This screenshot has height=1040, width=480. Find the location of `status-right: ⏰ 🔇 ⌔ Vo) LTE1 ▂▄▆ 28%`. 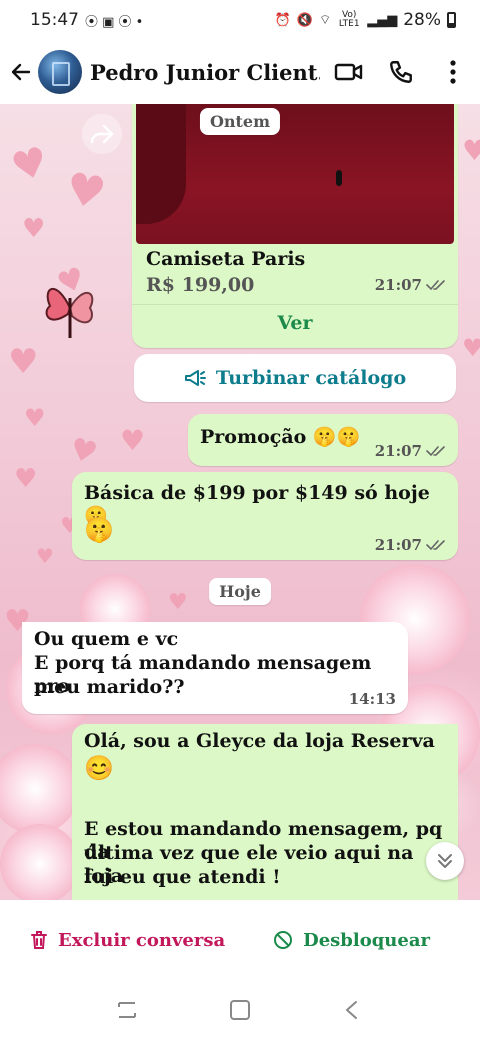

status-right: ⏰ 🔇 ⌔ Vo) LTE1 ▂▄▆ 28% is located at coordinates (365, 20).